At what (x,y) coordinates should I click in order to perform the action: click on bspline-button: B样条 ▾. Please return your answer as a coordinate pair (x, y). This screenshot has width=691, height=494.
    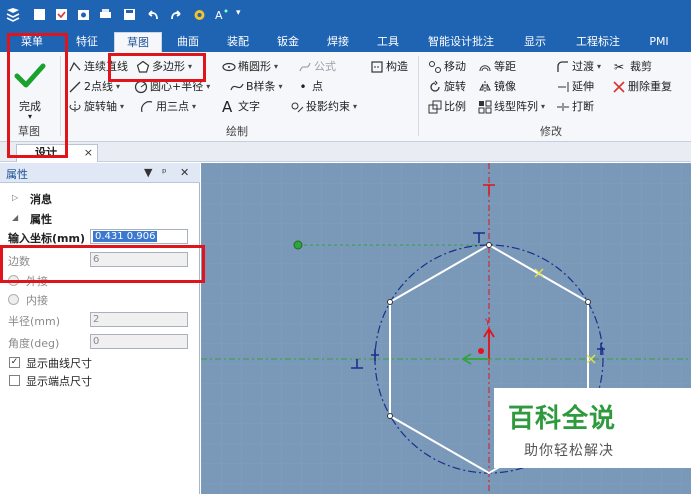
    Looking at the image, I should click on (256, 87).